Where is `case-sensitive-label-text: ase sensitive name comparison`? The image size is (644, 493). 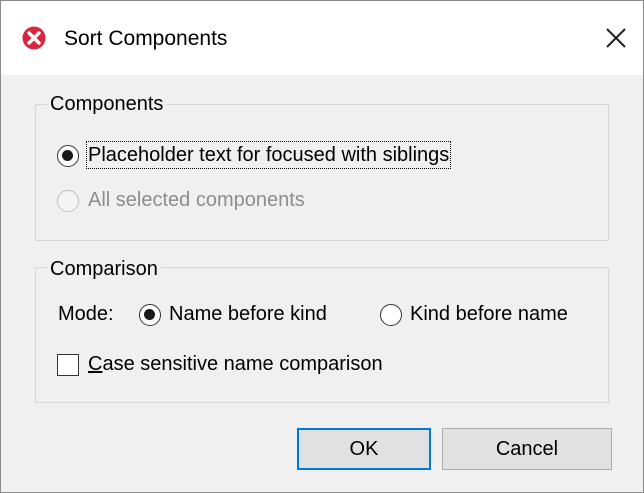 case-sensitive-label-text: ase sensitive name comparison is located at coordinates (242, 364).